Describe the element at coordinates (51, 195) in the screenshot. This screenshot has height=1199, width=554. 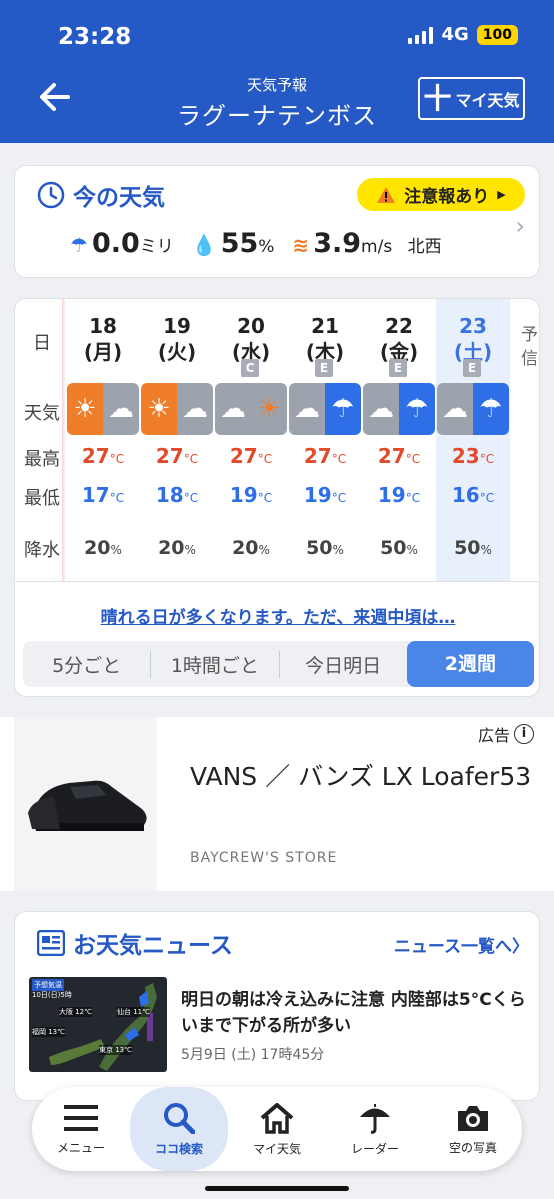
I see `clock-icon` at that location.